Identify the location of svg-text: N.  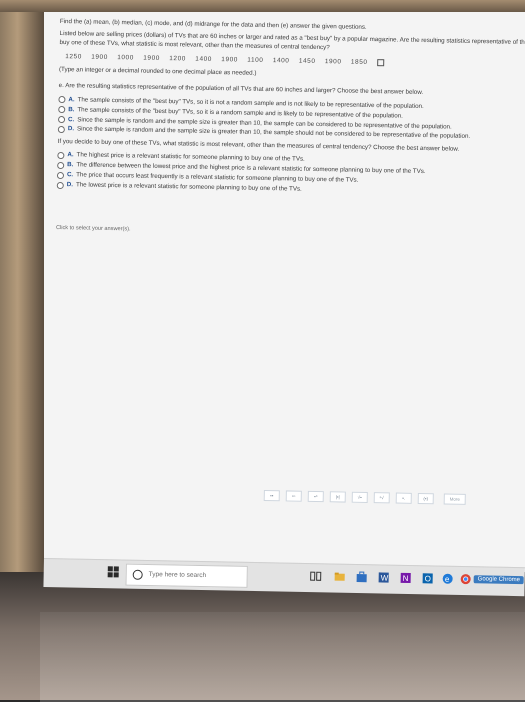
(406, 578).